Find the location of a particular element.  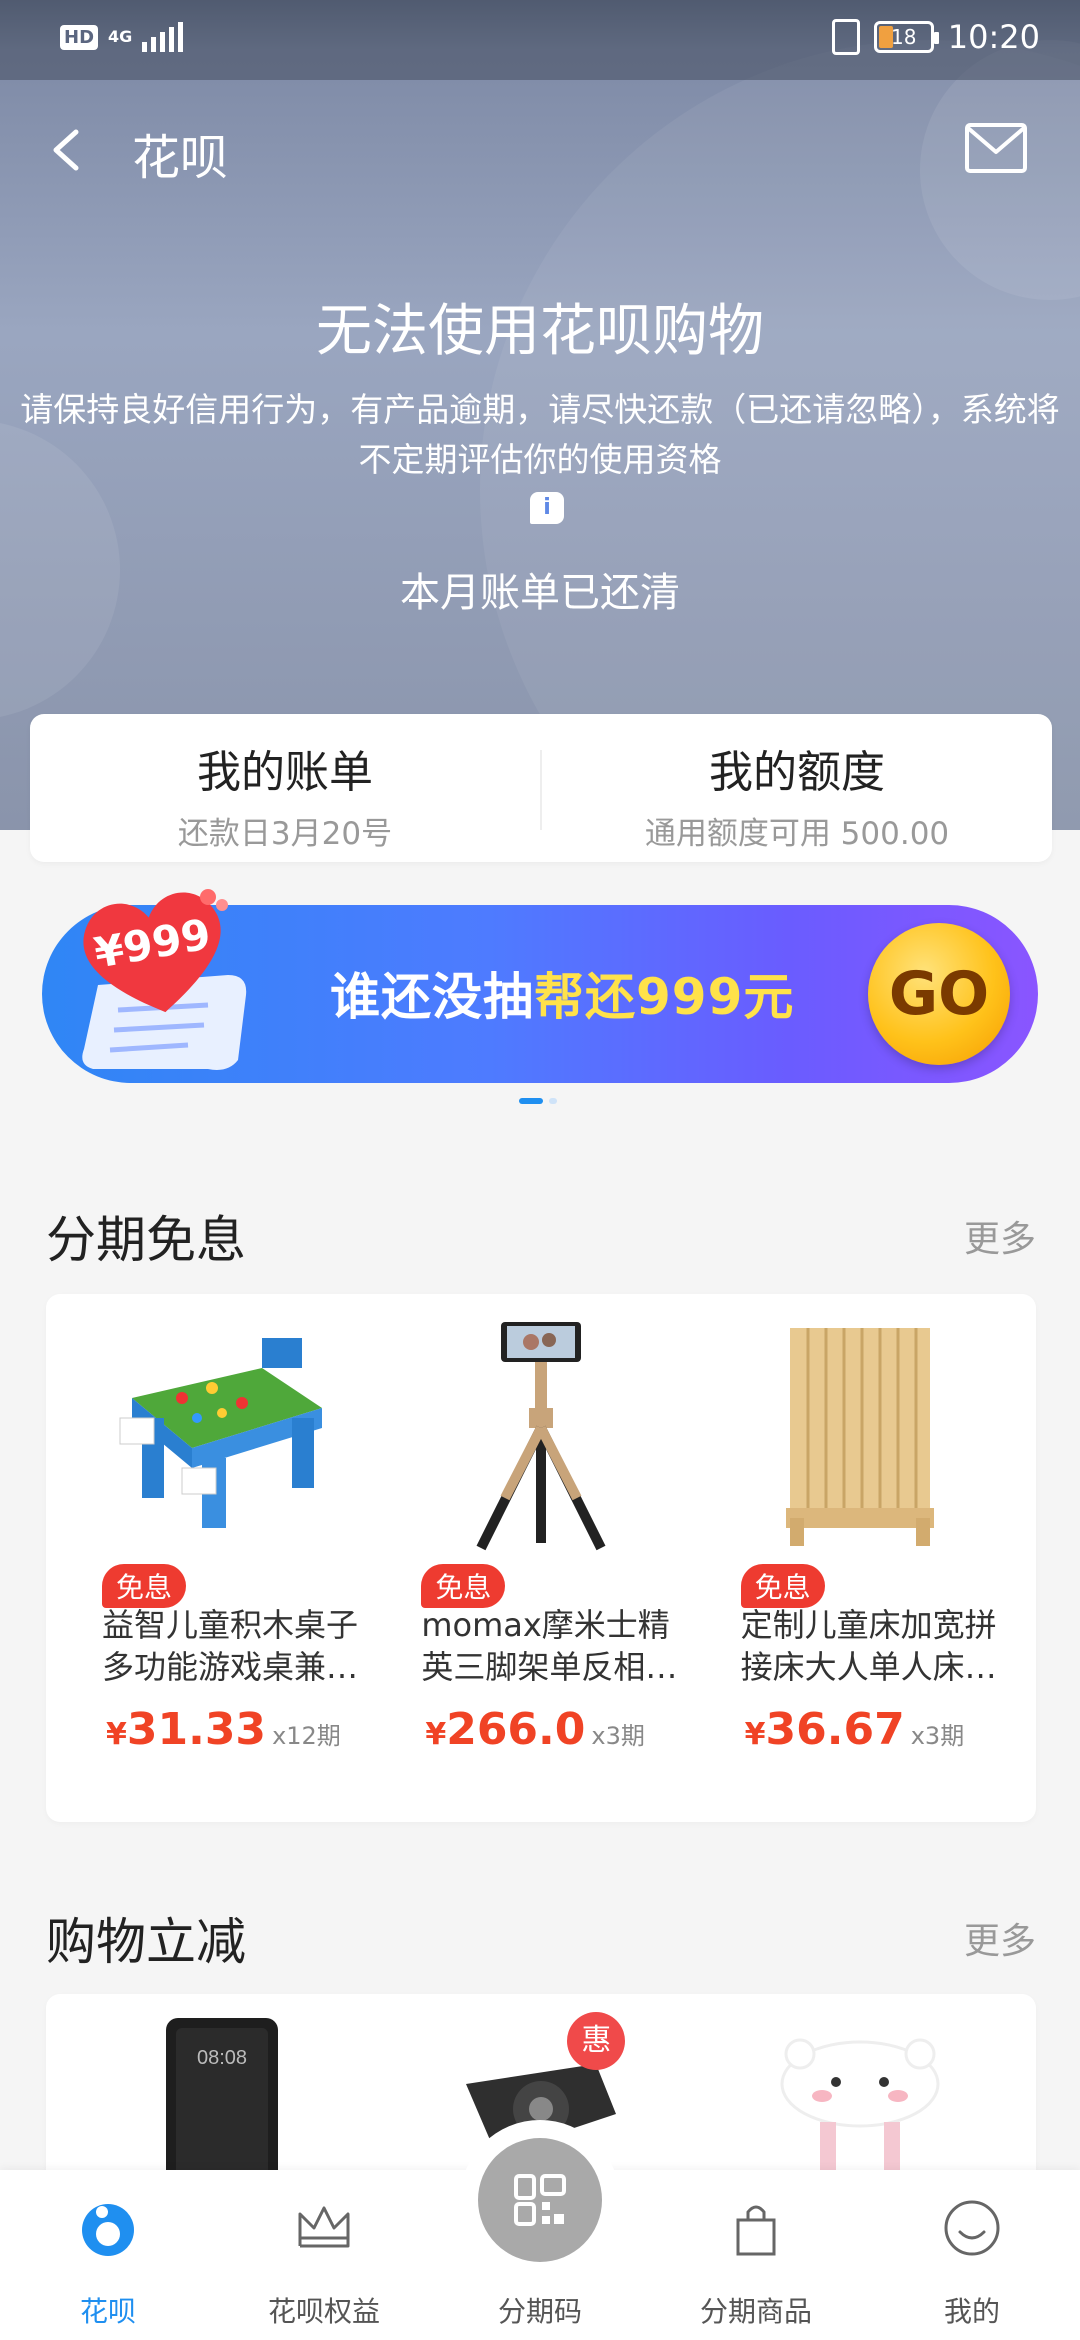

status-bar: HD 4G 18 10:20 is located at coordinates (540, 40).